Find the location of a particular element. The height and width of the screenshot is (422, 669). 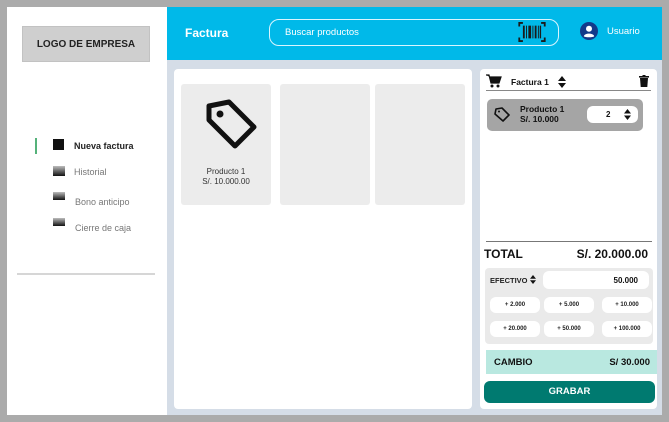

total-label: TOTAL is located at coordinates (503, 254).